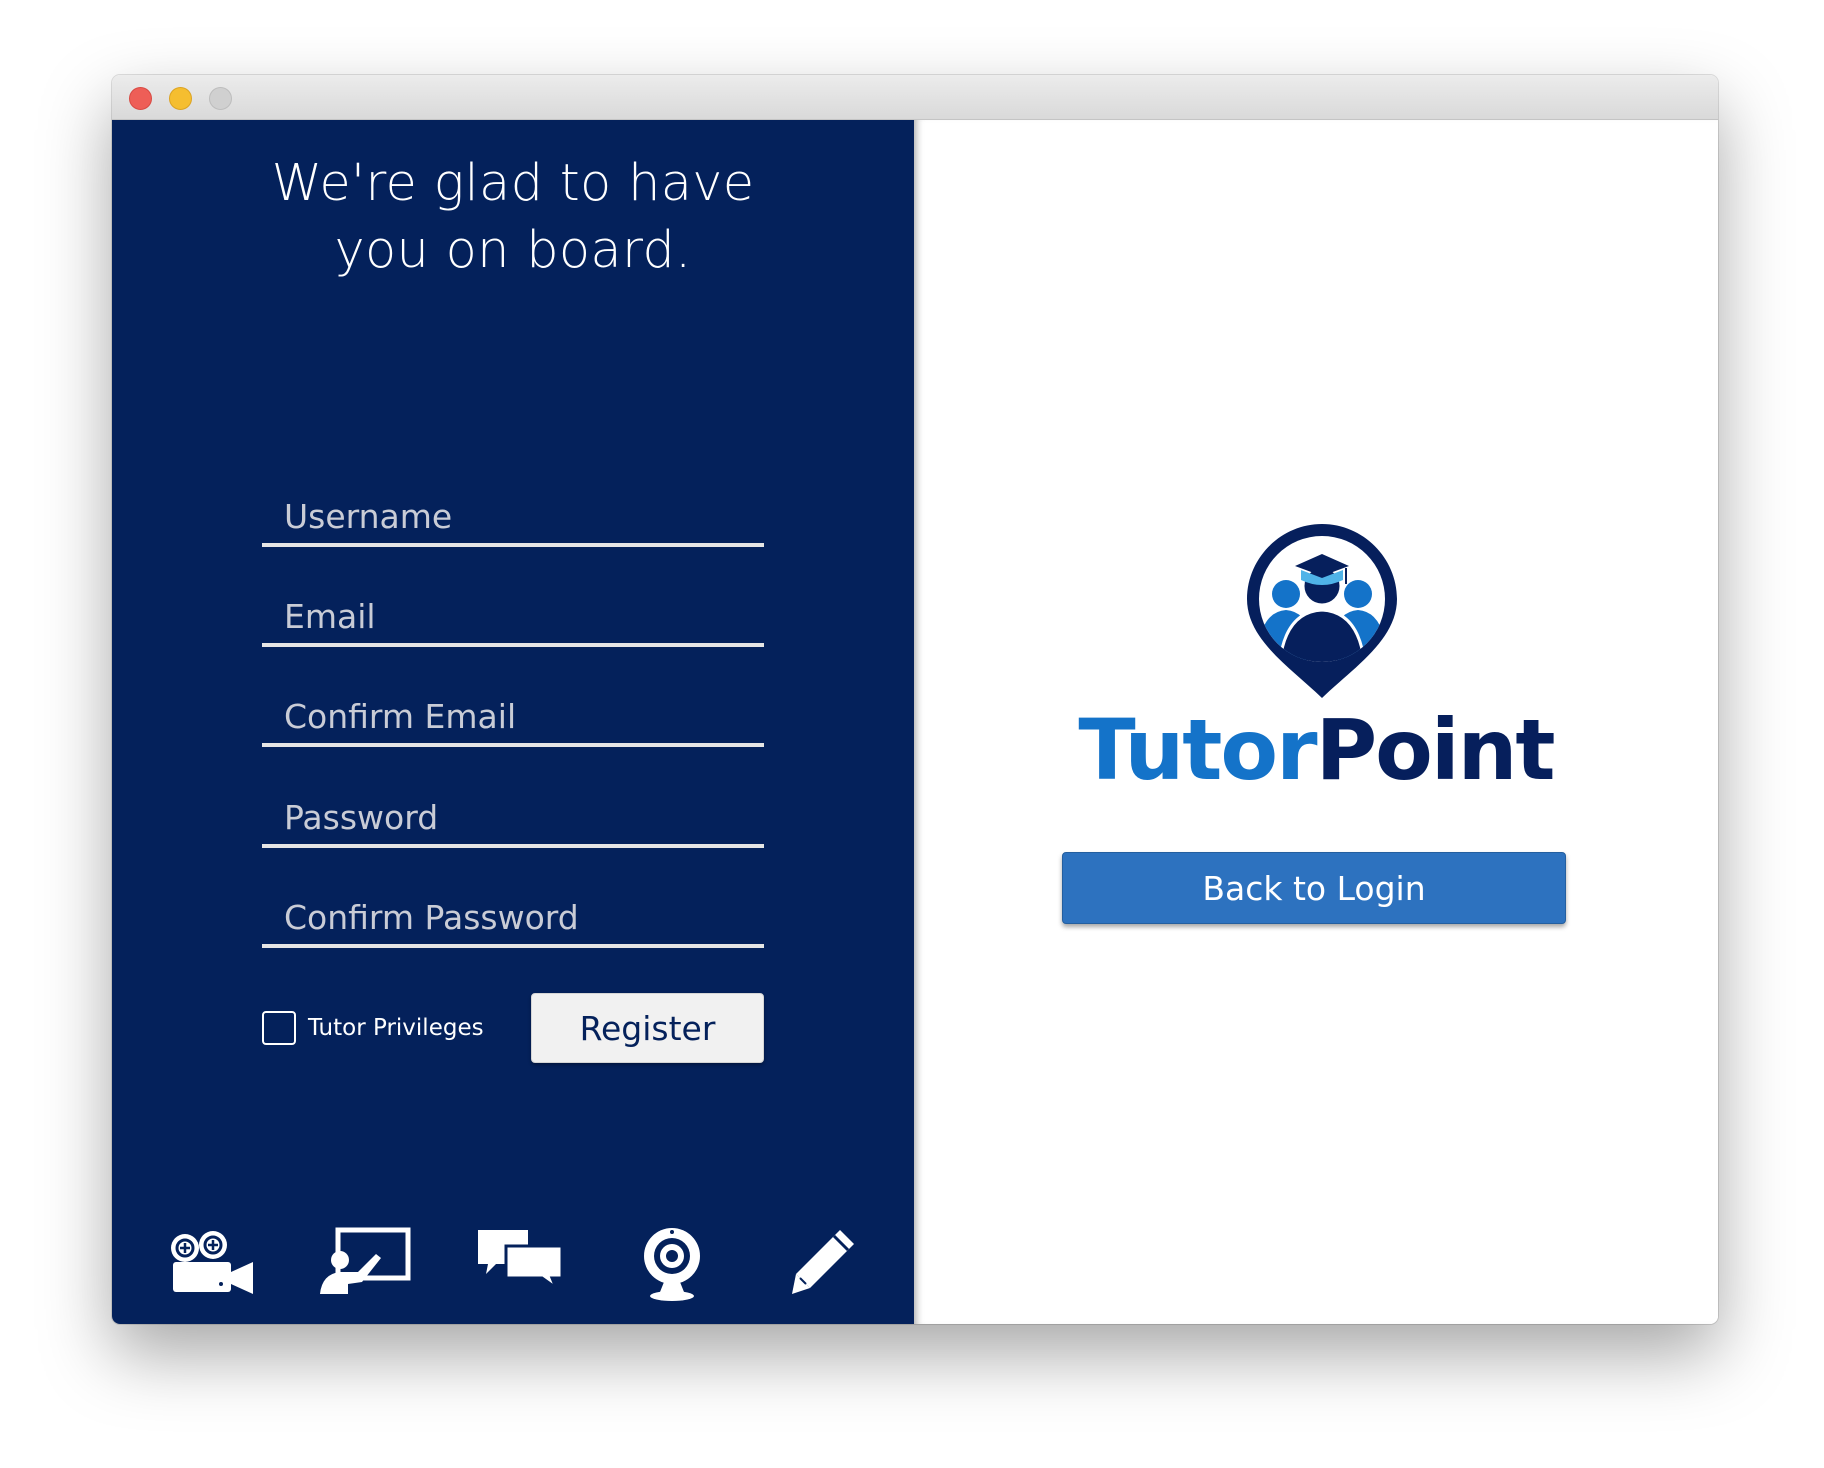 This screenshot has width=1824, height=1468. What do you see at coordinates (672, 1266) in the screenshot?
I see `webcam-icon` at bounding box center [672, 1266].